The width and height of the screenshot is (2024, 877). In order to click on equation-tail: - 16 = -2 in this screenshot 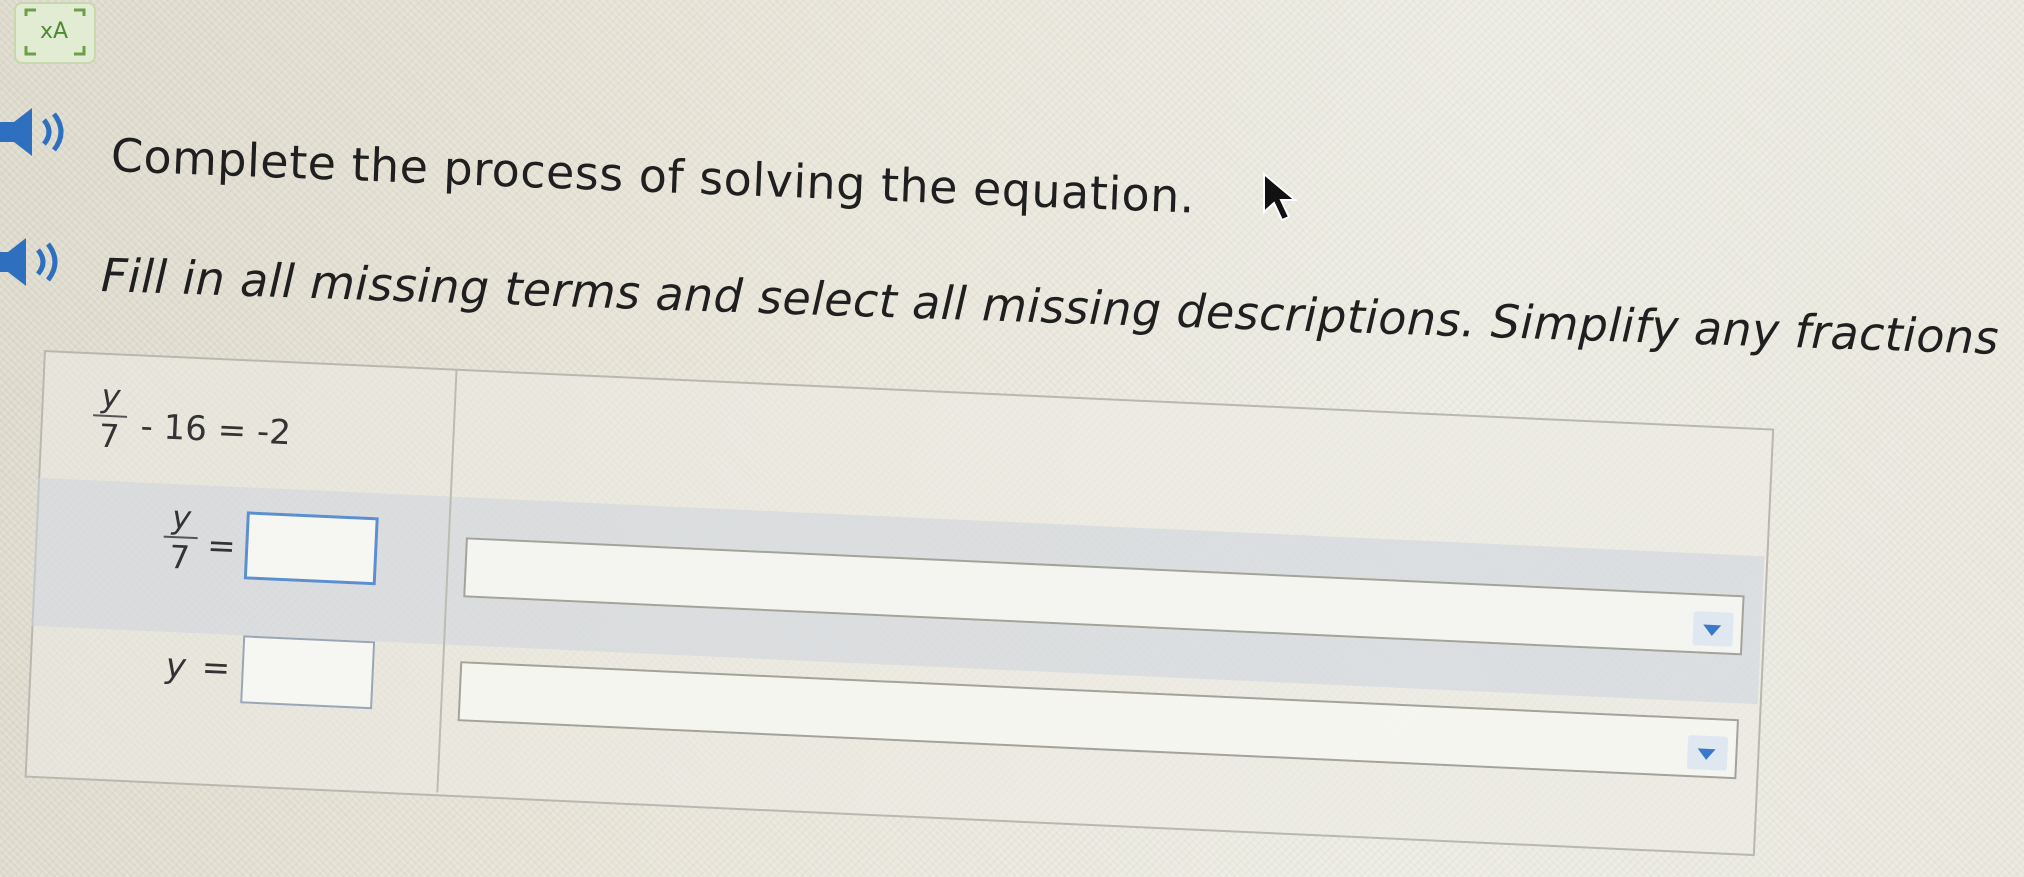, I will do `click(215, 430)`.